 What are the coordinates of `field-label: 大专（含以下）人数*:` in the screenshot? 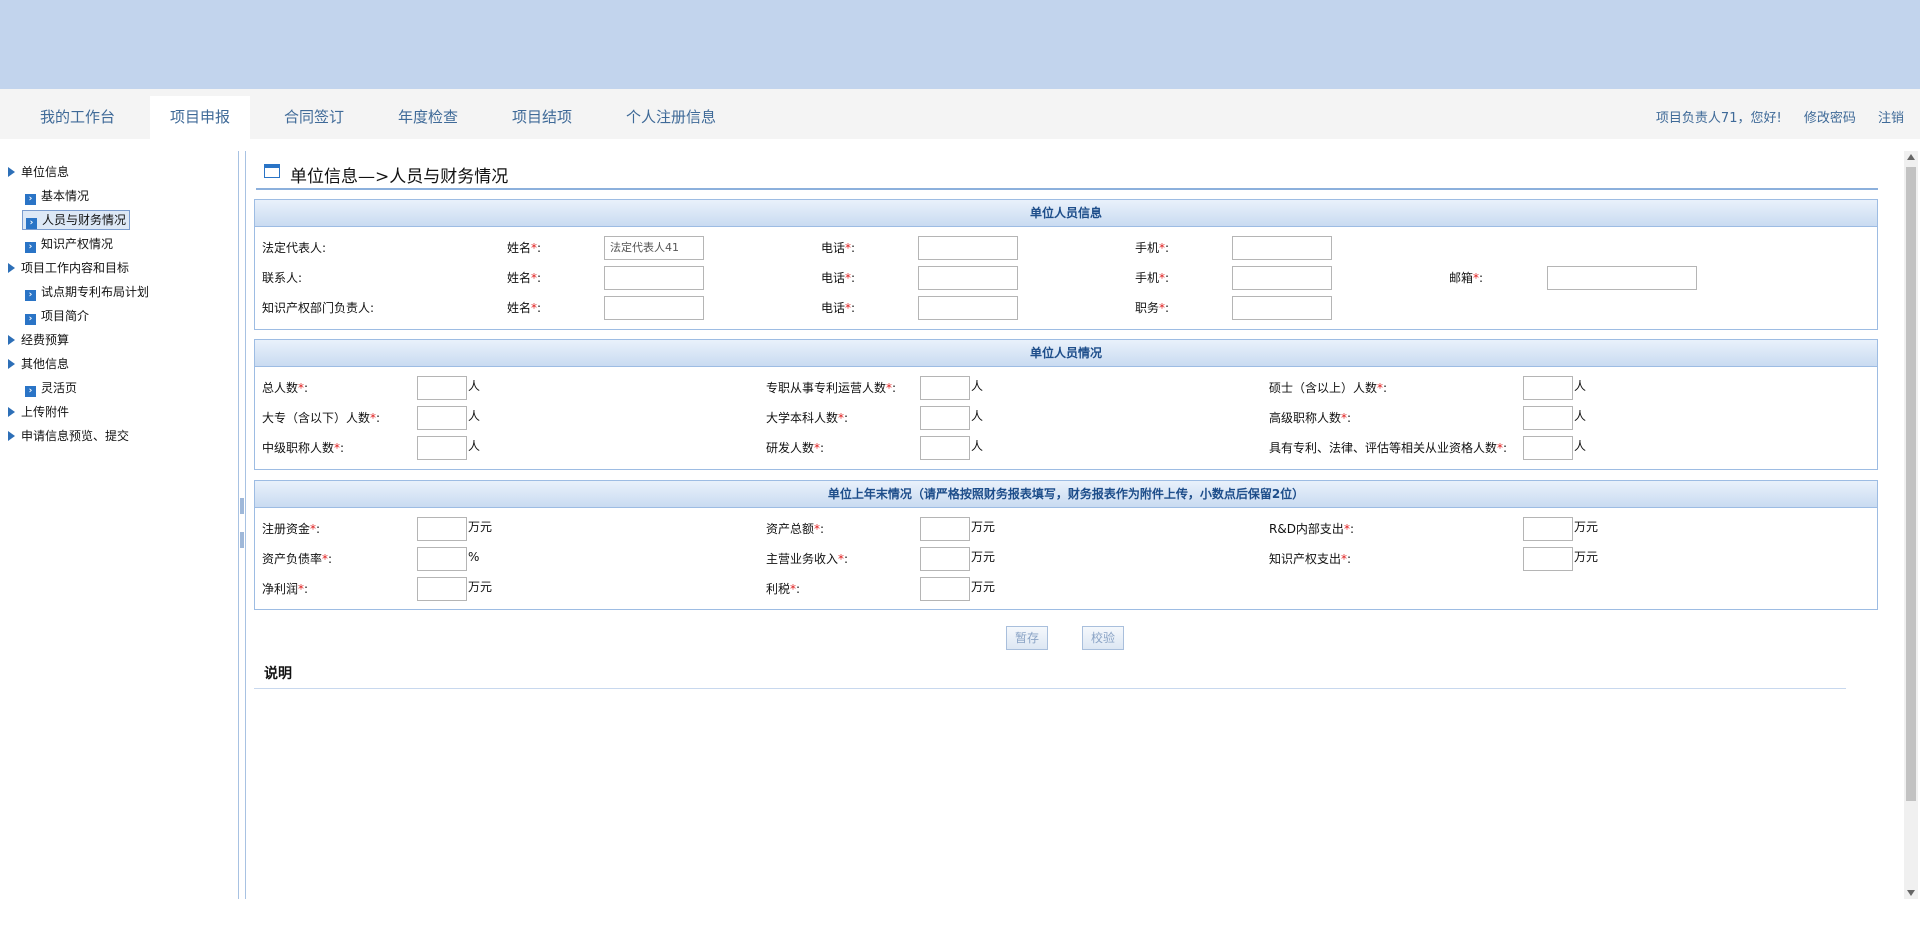 It's located at (321, 418).